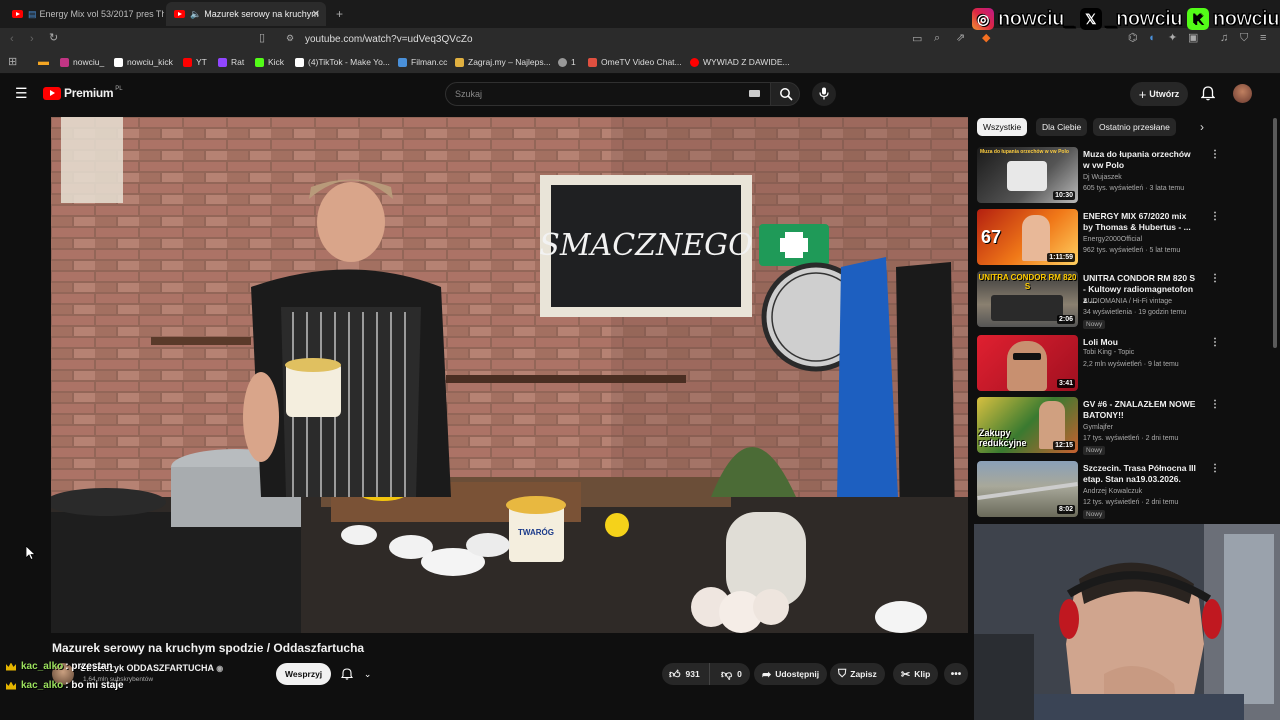 The width and height of the screenshot is (1280, 720). What do you see at coordinates (1127, 622) in the screenshot?
I see `streamer-webcam` at bounding box center [1127, 622].